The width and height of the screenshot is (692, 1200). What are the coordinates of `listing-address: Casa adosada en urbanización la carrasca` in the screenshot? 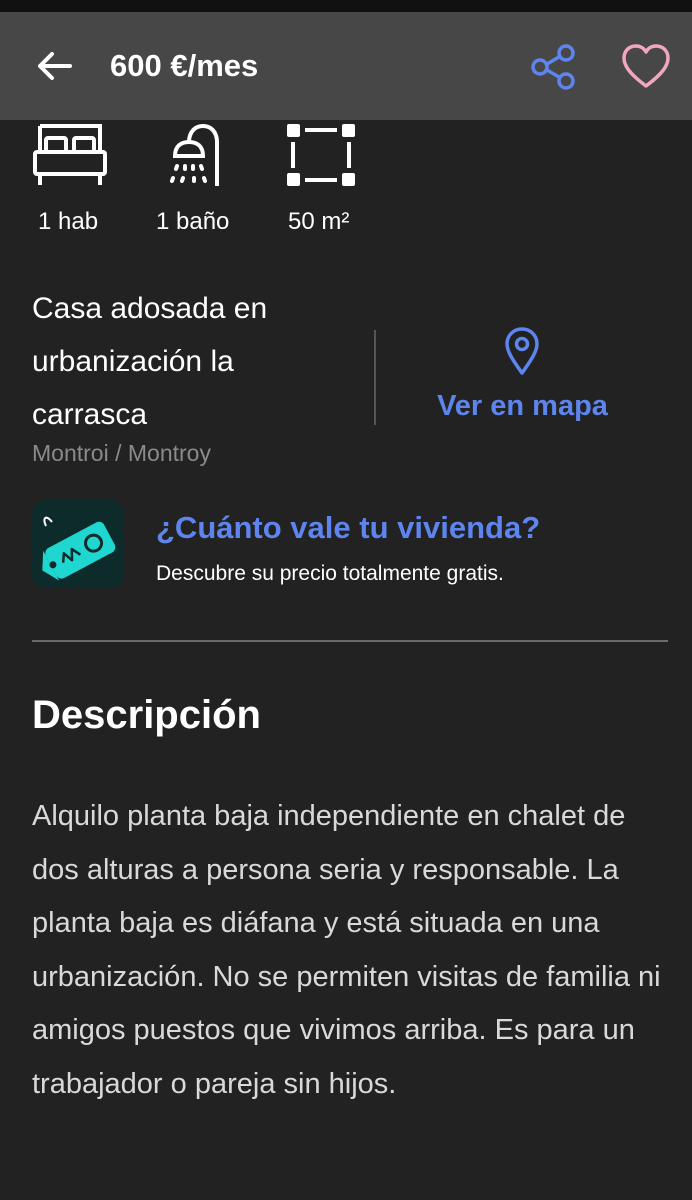 It's located at (150, 361).